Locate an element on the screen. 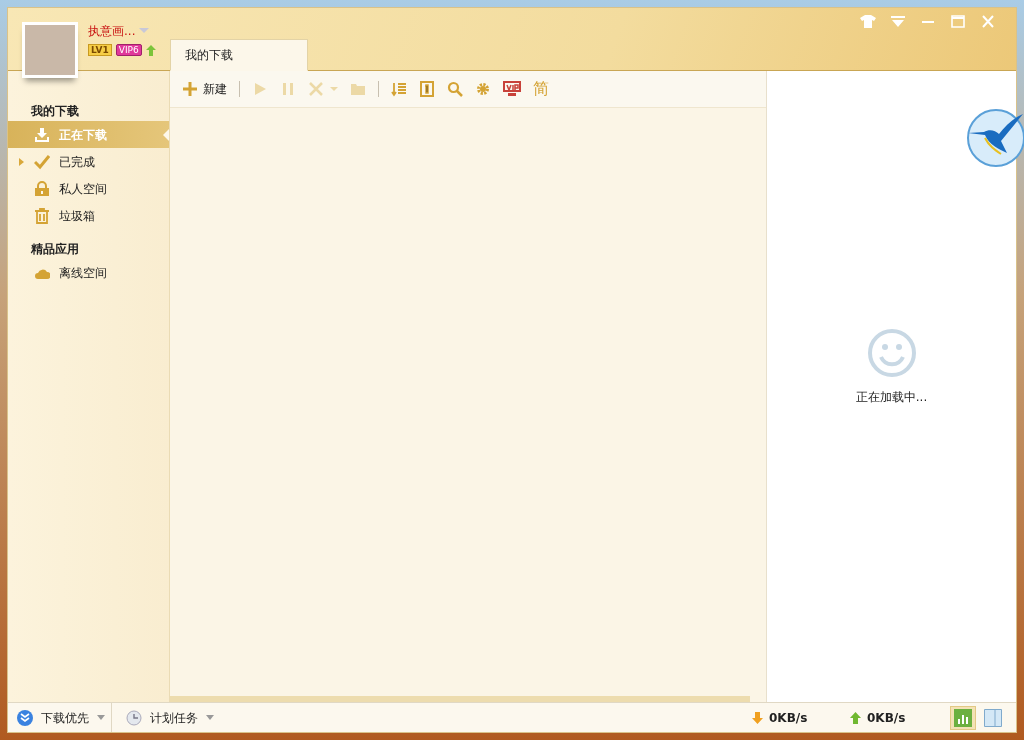  section-heading: 精品应用 is located at coordinates (55, 249).